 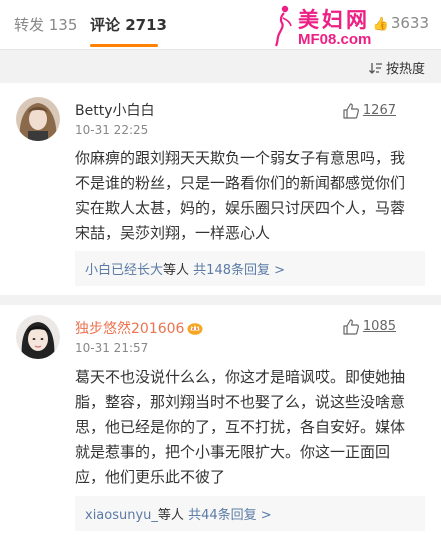 What do you see at coordinates (334, 19) in the screenshot?
I see `watermark-name: 美妇网` at bounding box center [334, 19].